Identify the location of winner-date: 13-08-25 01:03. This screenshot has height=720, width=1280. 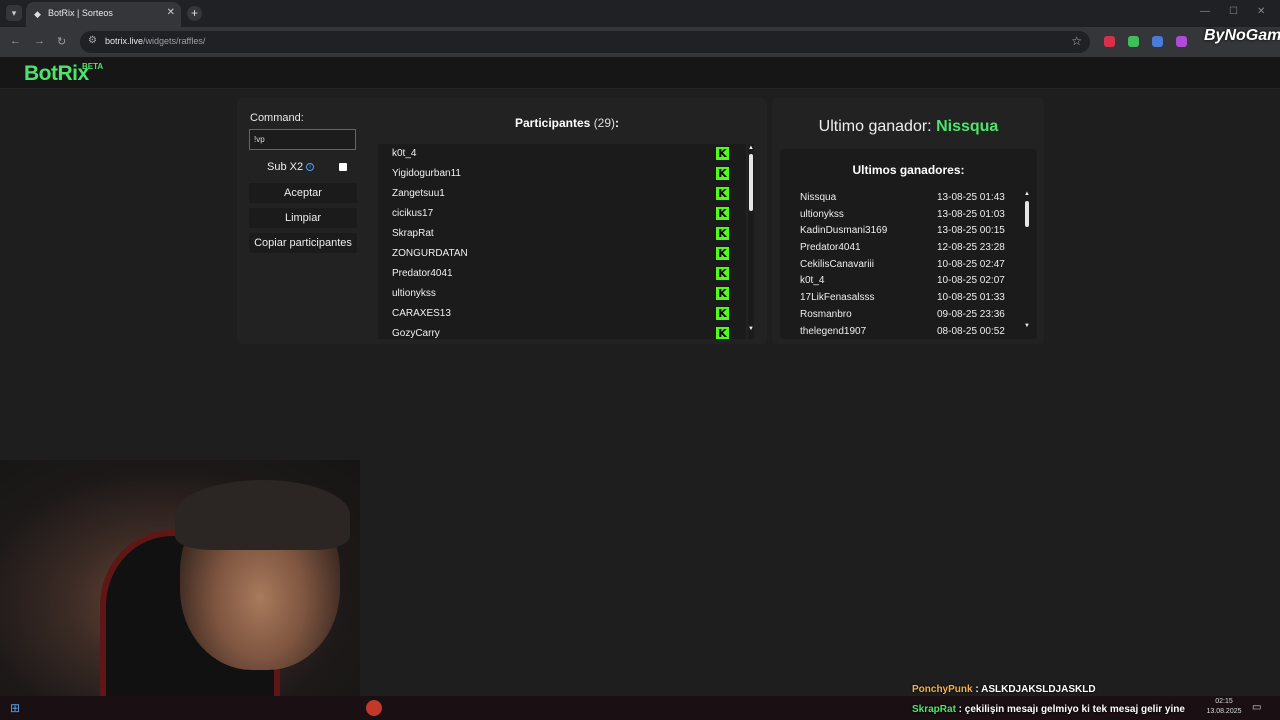
(971, 214).